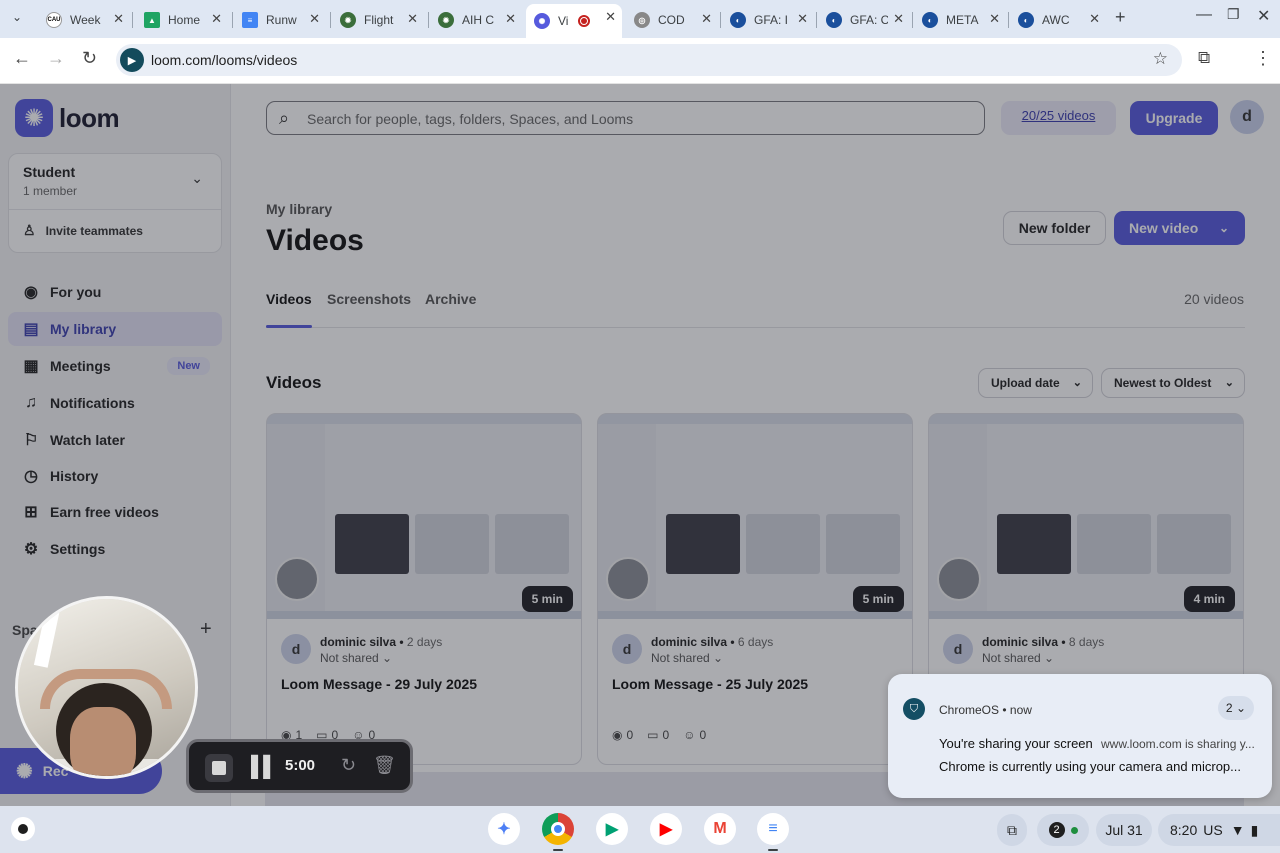  What do you see at coordinates (680, 658) in the screenshot?
I see `share-status: Not shared` at bounding box center [680, 658].